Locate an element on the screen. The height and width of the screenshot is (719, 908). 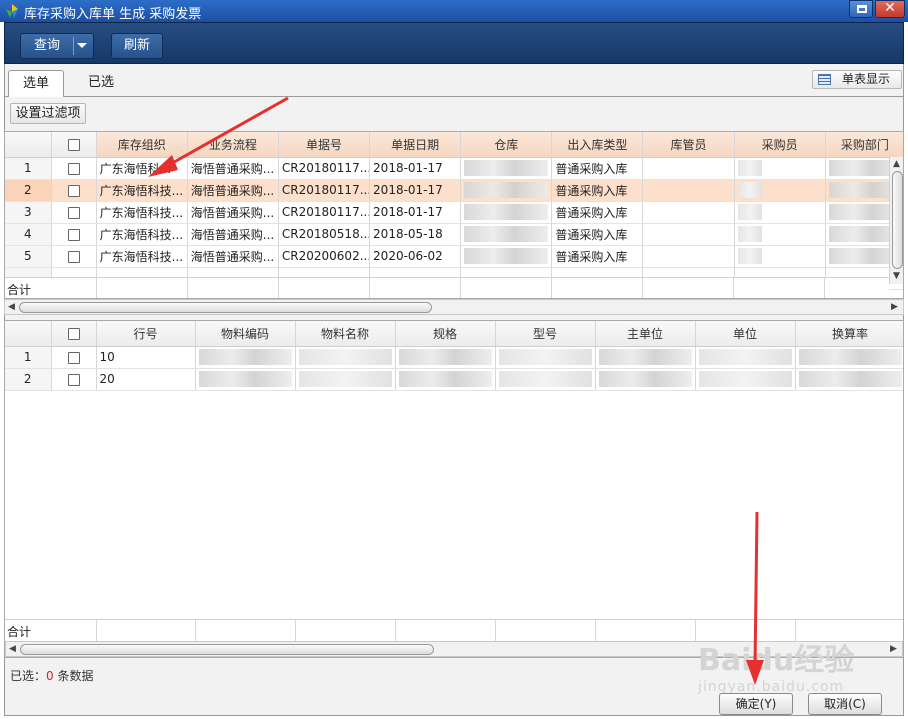
row-number: 5 is located at coordinates (28, 256).